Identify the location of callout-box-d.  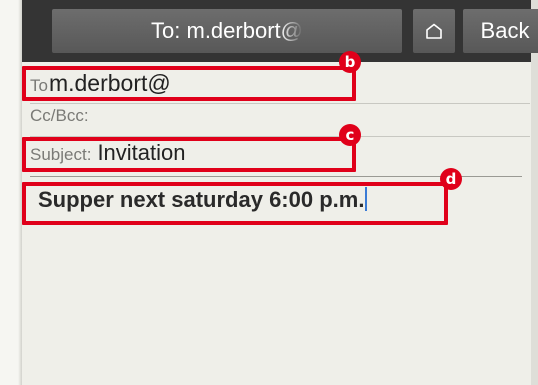
(235, 203).